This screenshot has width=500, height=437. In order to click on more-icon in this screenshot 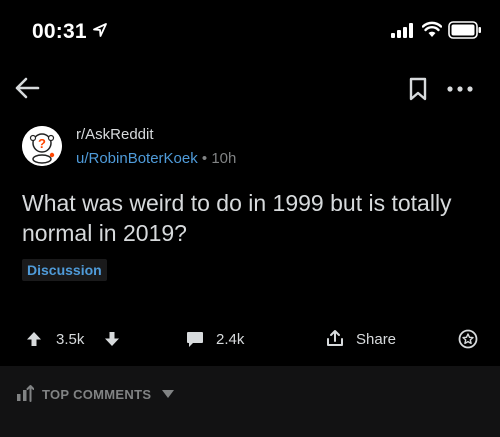, I will do `click(460, 89)`.